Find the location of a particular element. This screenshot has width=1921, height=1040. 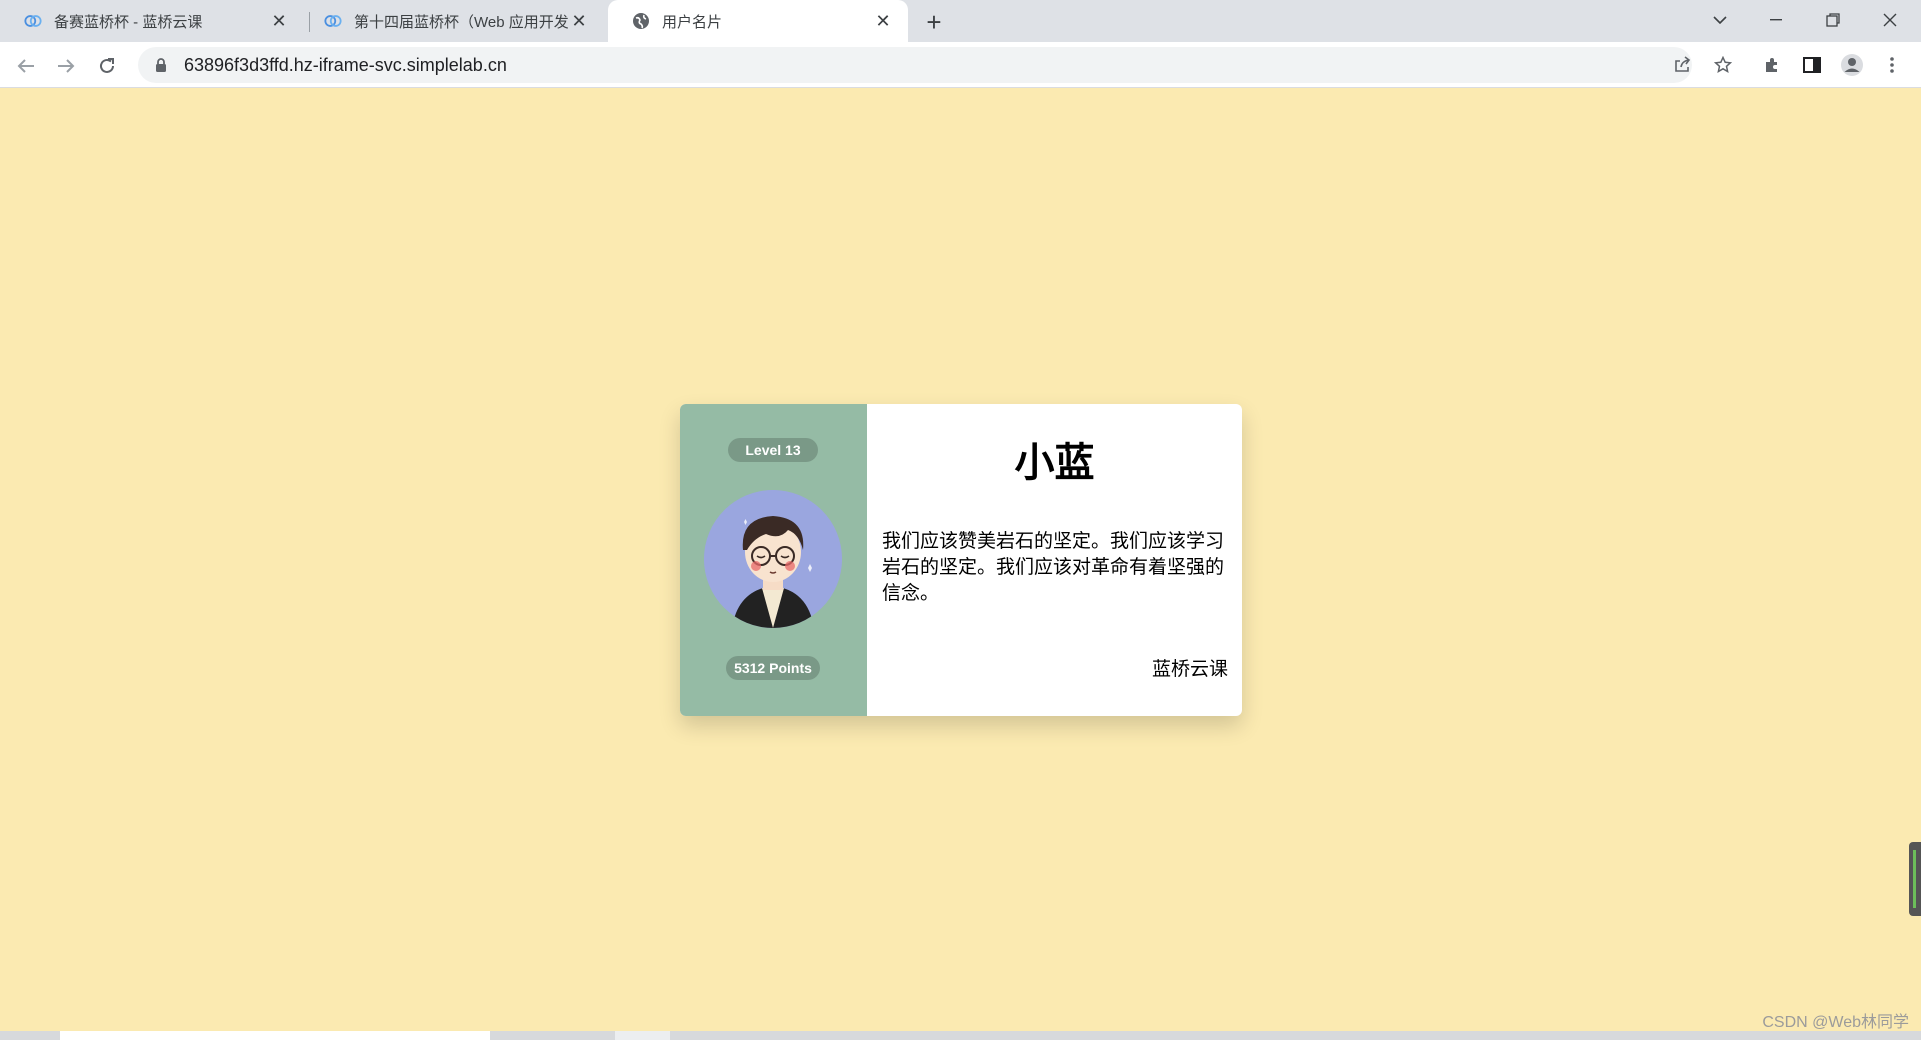

new-tab-button: + is located at coordinates (934, 22).